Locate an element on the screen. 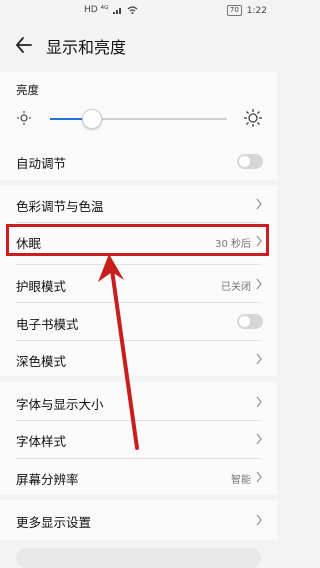  brightness-slider is located at coordinates (138, 119).